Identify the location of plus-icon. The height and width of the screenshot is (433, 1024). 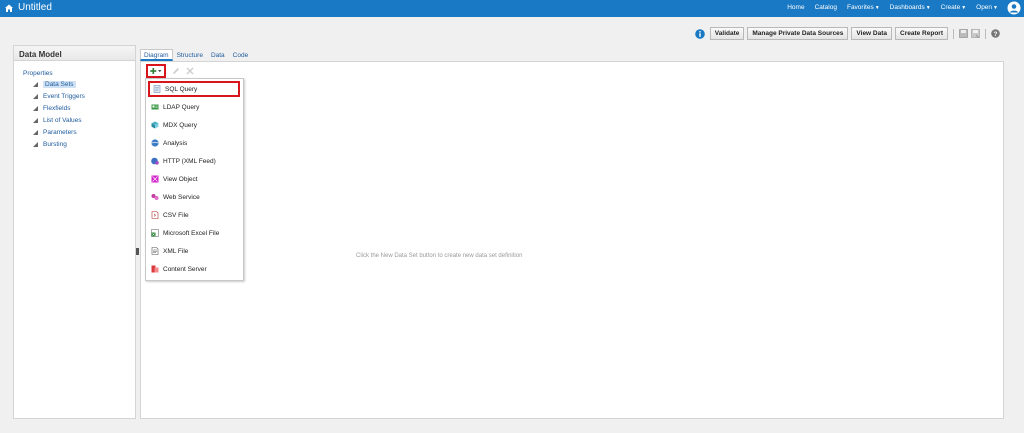
(156, 71).